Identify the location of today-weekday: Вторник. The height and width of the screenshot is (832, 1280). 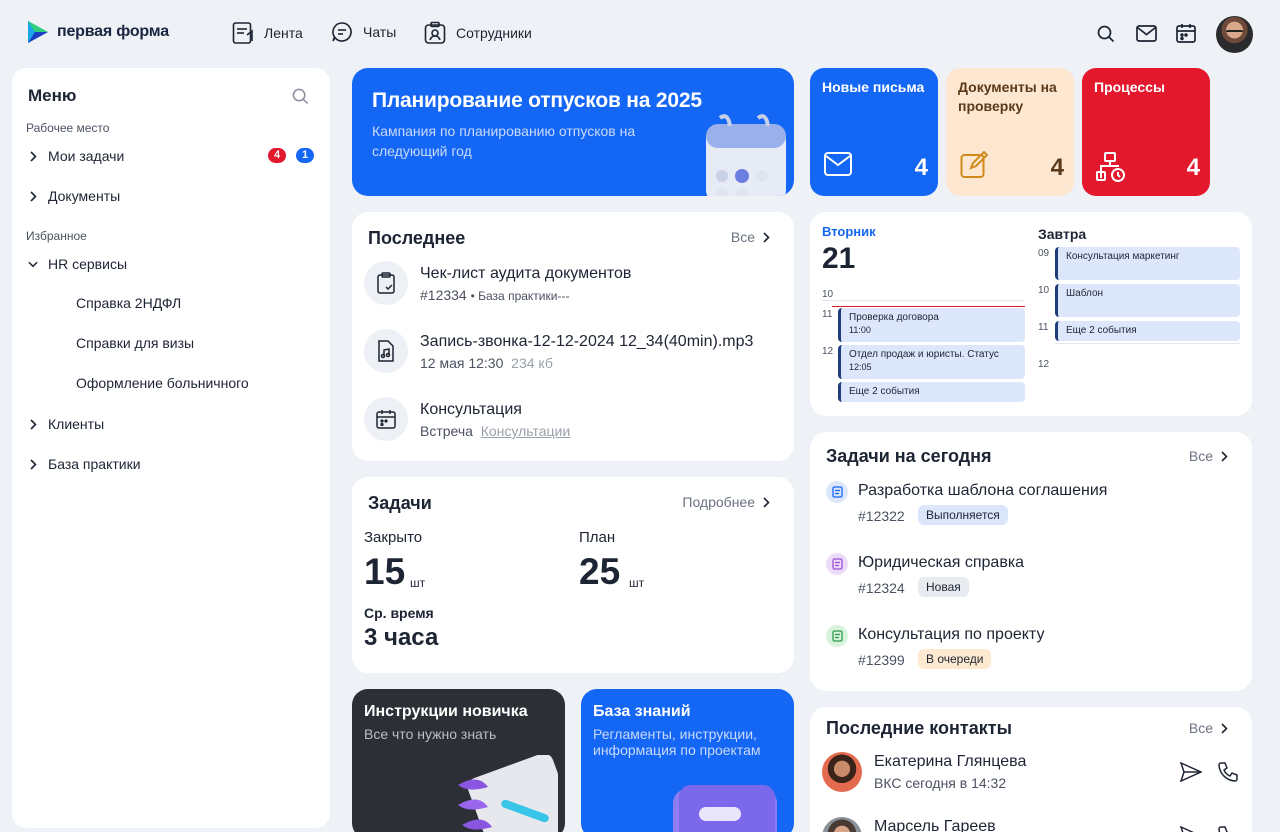
(849, 231).